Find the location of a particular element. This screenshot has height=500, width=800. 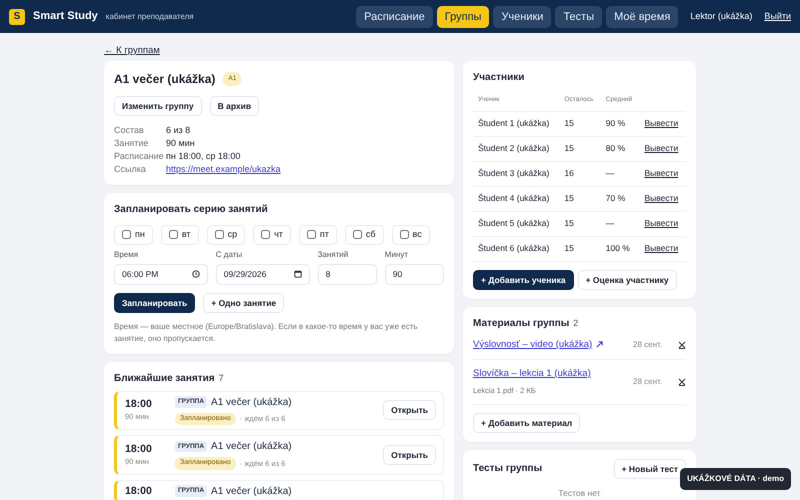

material-link: Slovíčka – lekcia 1 (ukážka) is located at coordinates (532, 374).